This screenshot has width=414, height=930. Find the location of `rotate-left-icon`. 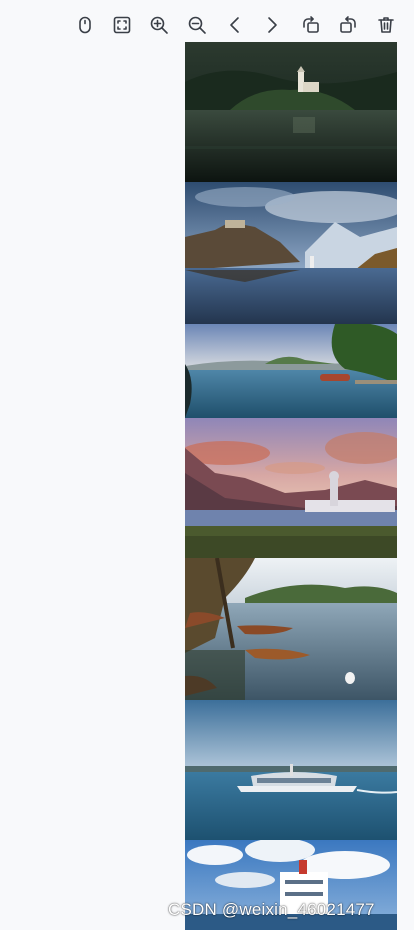

rotate-left-icon is located at coordinates (311, 24).